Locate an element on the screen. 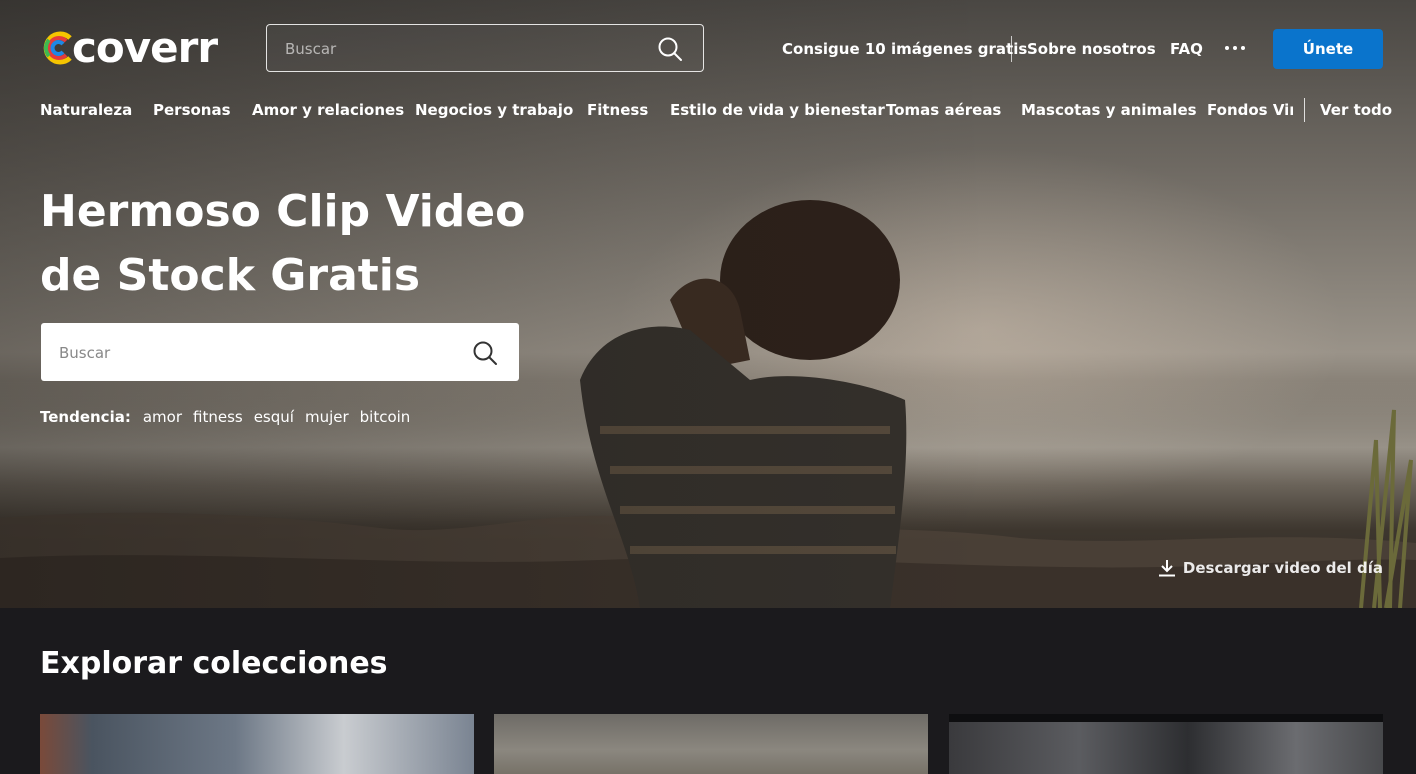 Image resolution: width=1416 pixels, height=774 pixels. top-link-group: Consigue 10 imágenes gratis is located at coordinates (904, 49).